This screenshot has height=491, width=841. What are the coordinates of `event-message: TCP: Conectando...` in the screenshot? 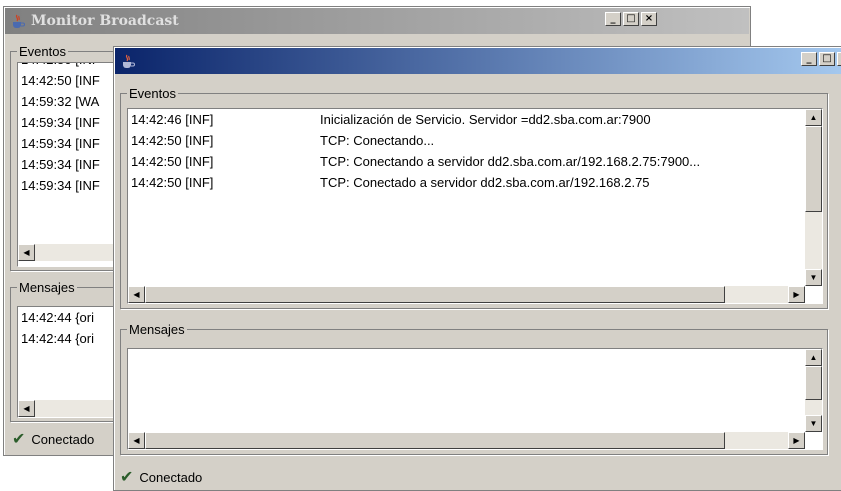 It's located at (377, 140).